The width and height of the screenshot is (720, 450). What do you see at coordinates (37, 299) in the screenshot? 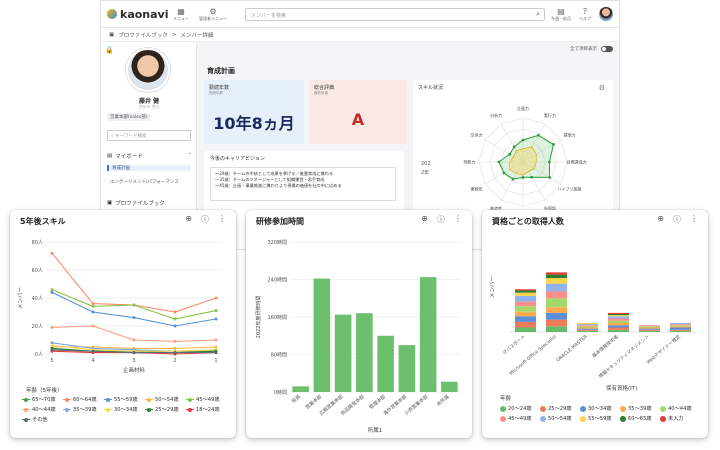
I see `y-tick-label: 40人` at bounding box center [37, 299].